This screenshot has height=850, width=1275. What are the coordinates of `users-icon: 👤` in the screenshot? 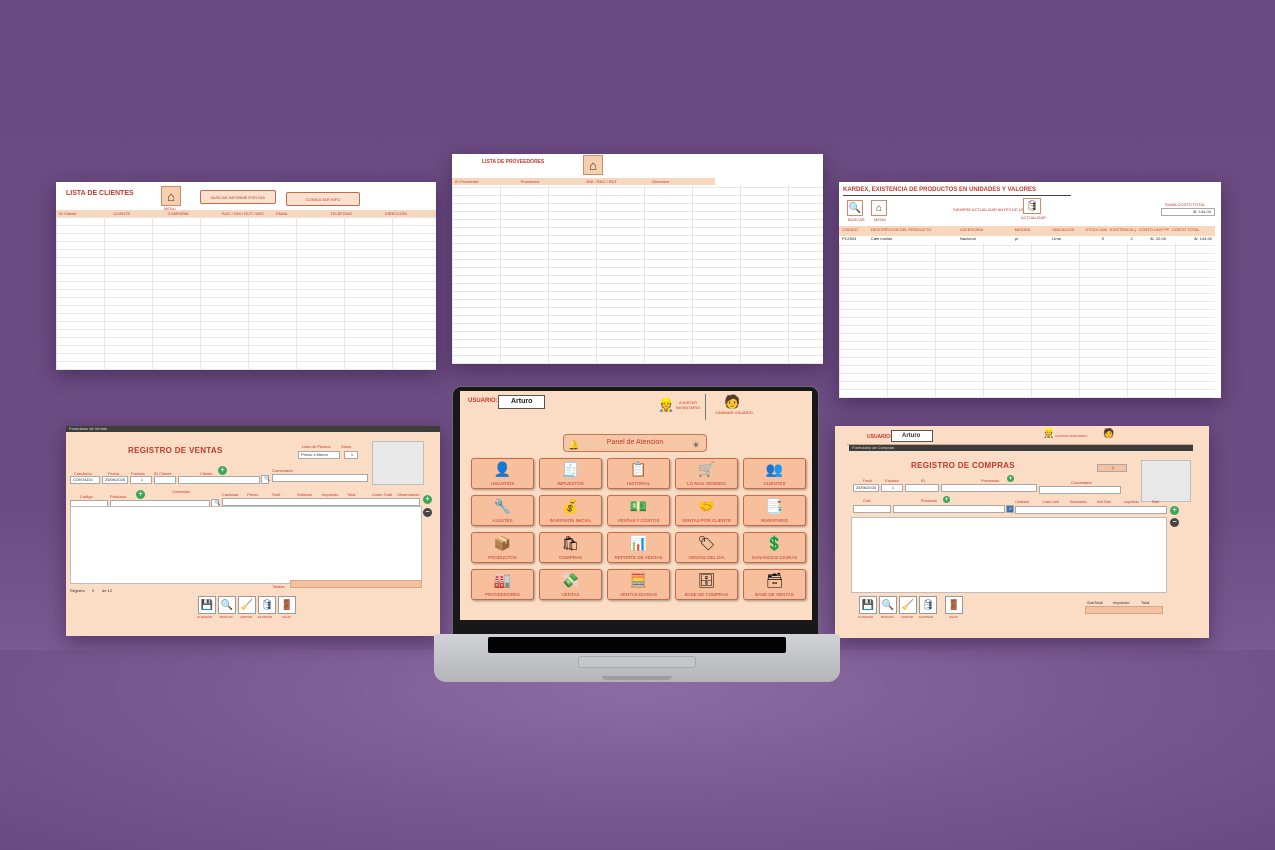 It's located at (502, 469).